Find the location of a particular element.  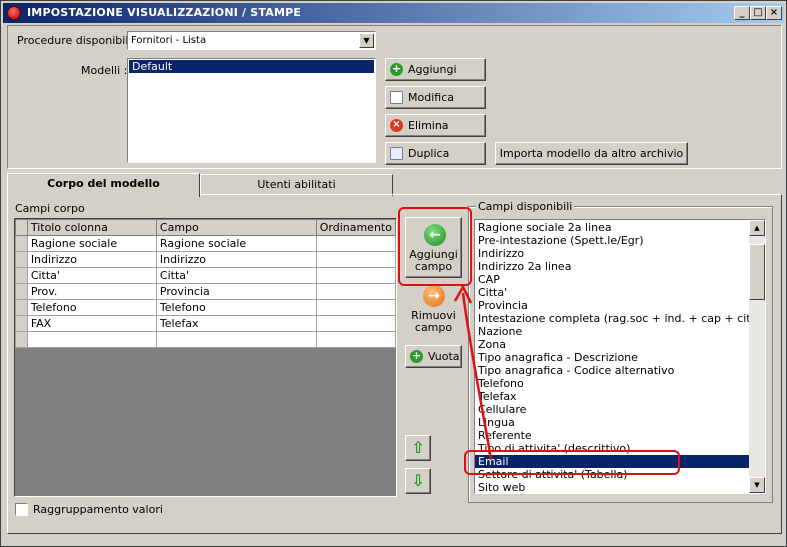

available-field-item: Telefono is located at coordinates (612, 383).